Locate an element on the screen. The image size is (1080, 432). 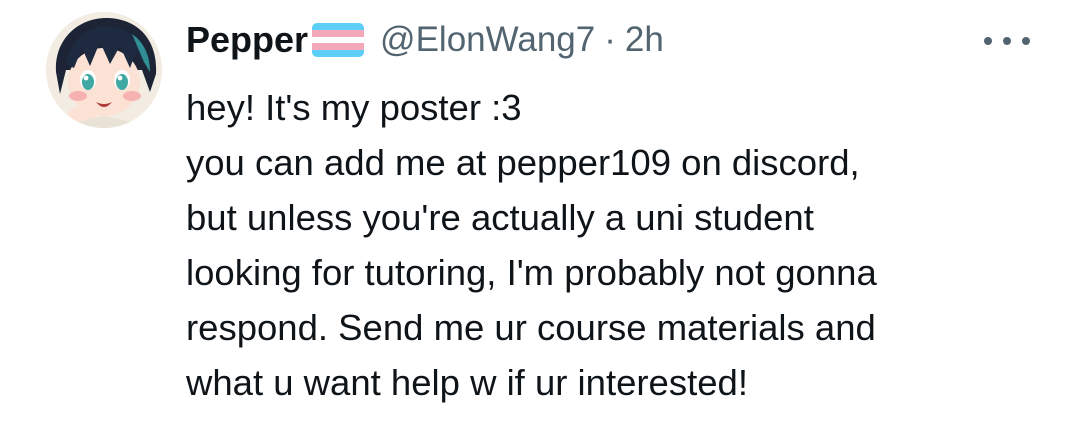
more-options-icon is located at coordinates (1007, 41).